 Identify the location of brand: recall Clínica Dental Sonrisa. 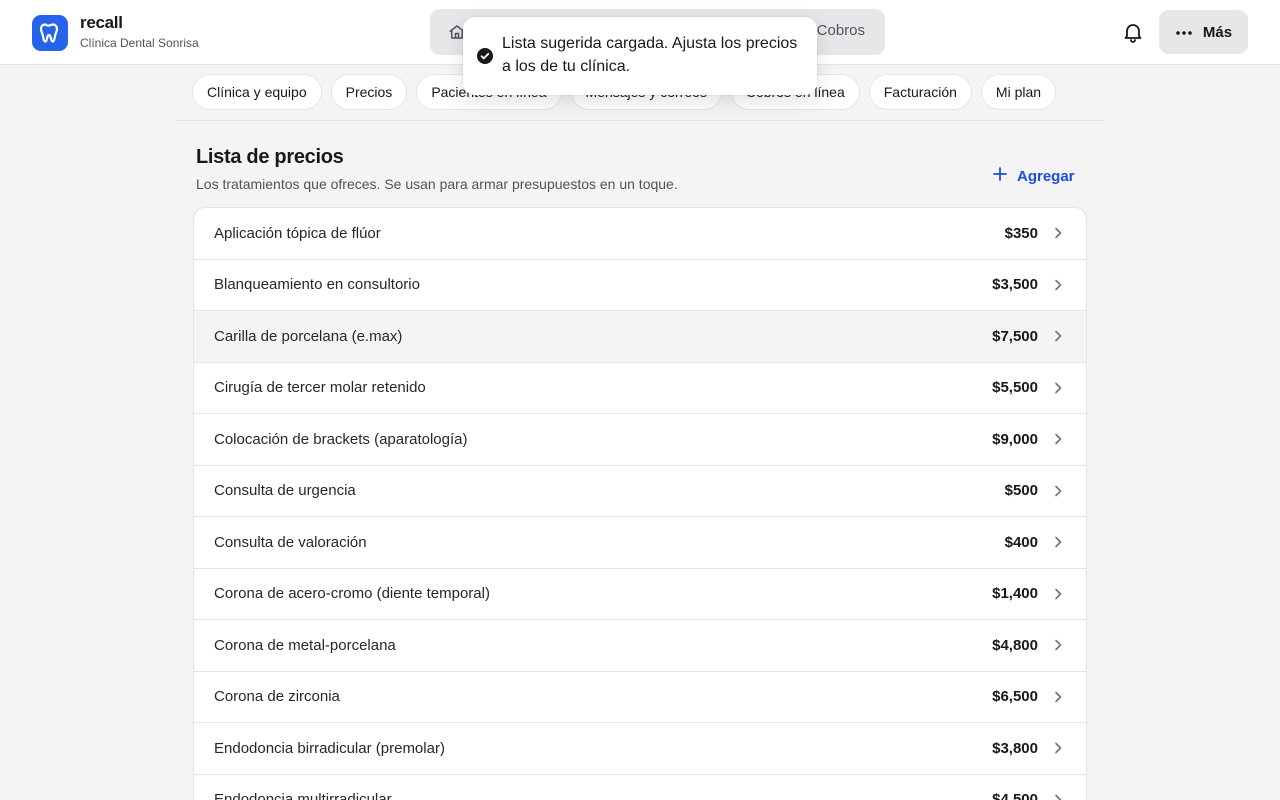
(115, 32).